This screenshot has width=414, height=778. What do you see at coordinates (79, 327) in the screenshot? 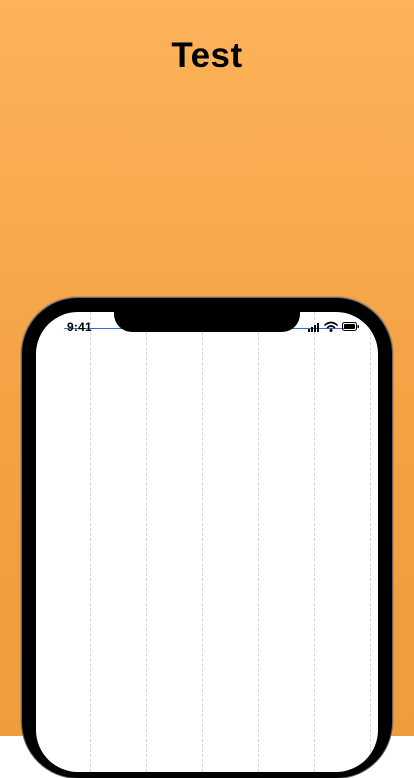
I see `status-bar-time: 9:41` at bounding box center [79, 327].